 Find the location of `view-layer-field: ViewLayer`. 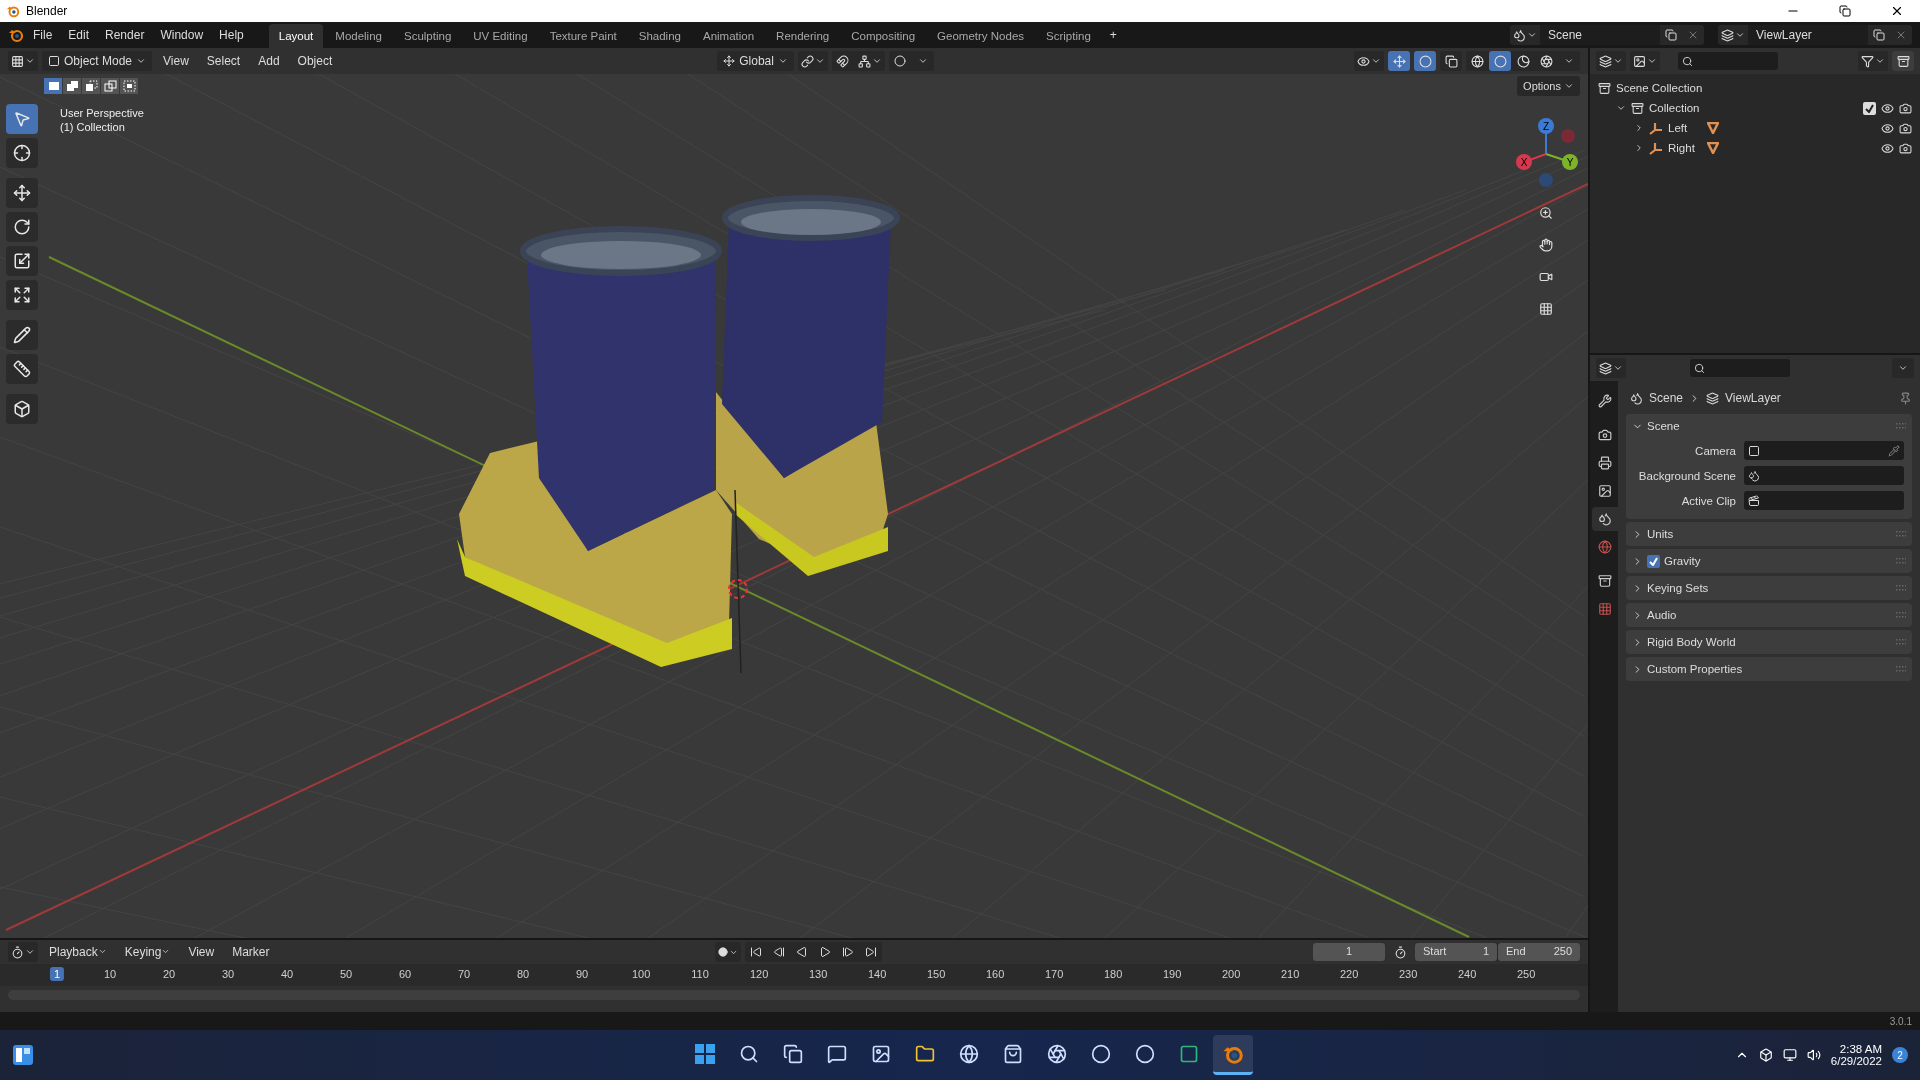

view-layer-field: ViewLayer is located at coordinates (1808, 35).